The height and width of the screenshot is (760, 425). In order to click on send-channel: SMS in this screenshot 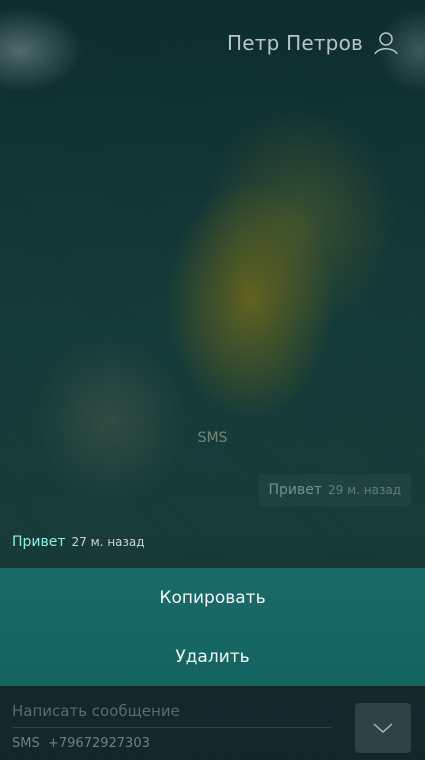, I will do `click(26, 743)`.